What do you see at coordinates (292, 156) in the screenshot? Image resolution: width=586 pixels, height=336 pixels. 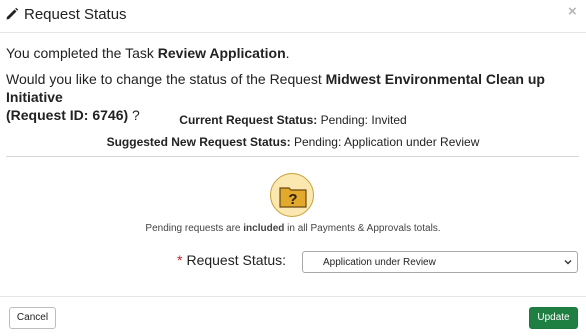 I see `divider` at bounding box center [292, 156].